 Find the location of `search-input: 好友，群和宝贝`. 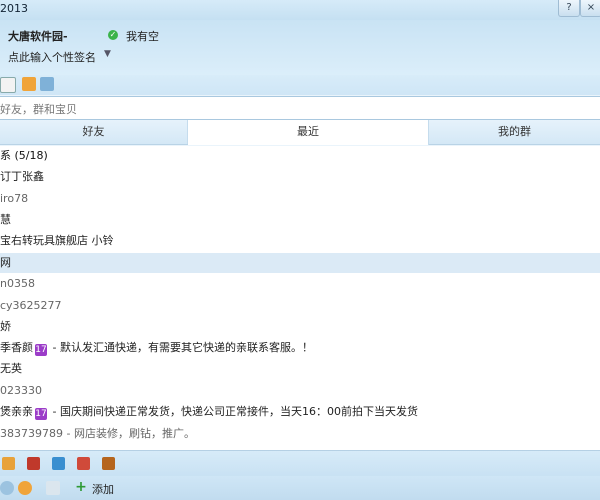

search-input: 好友，群和宝贝 is located at coordinates (38, 109).